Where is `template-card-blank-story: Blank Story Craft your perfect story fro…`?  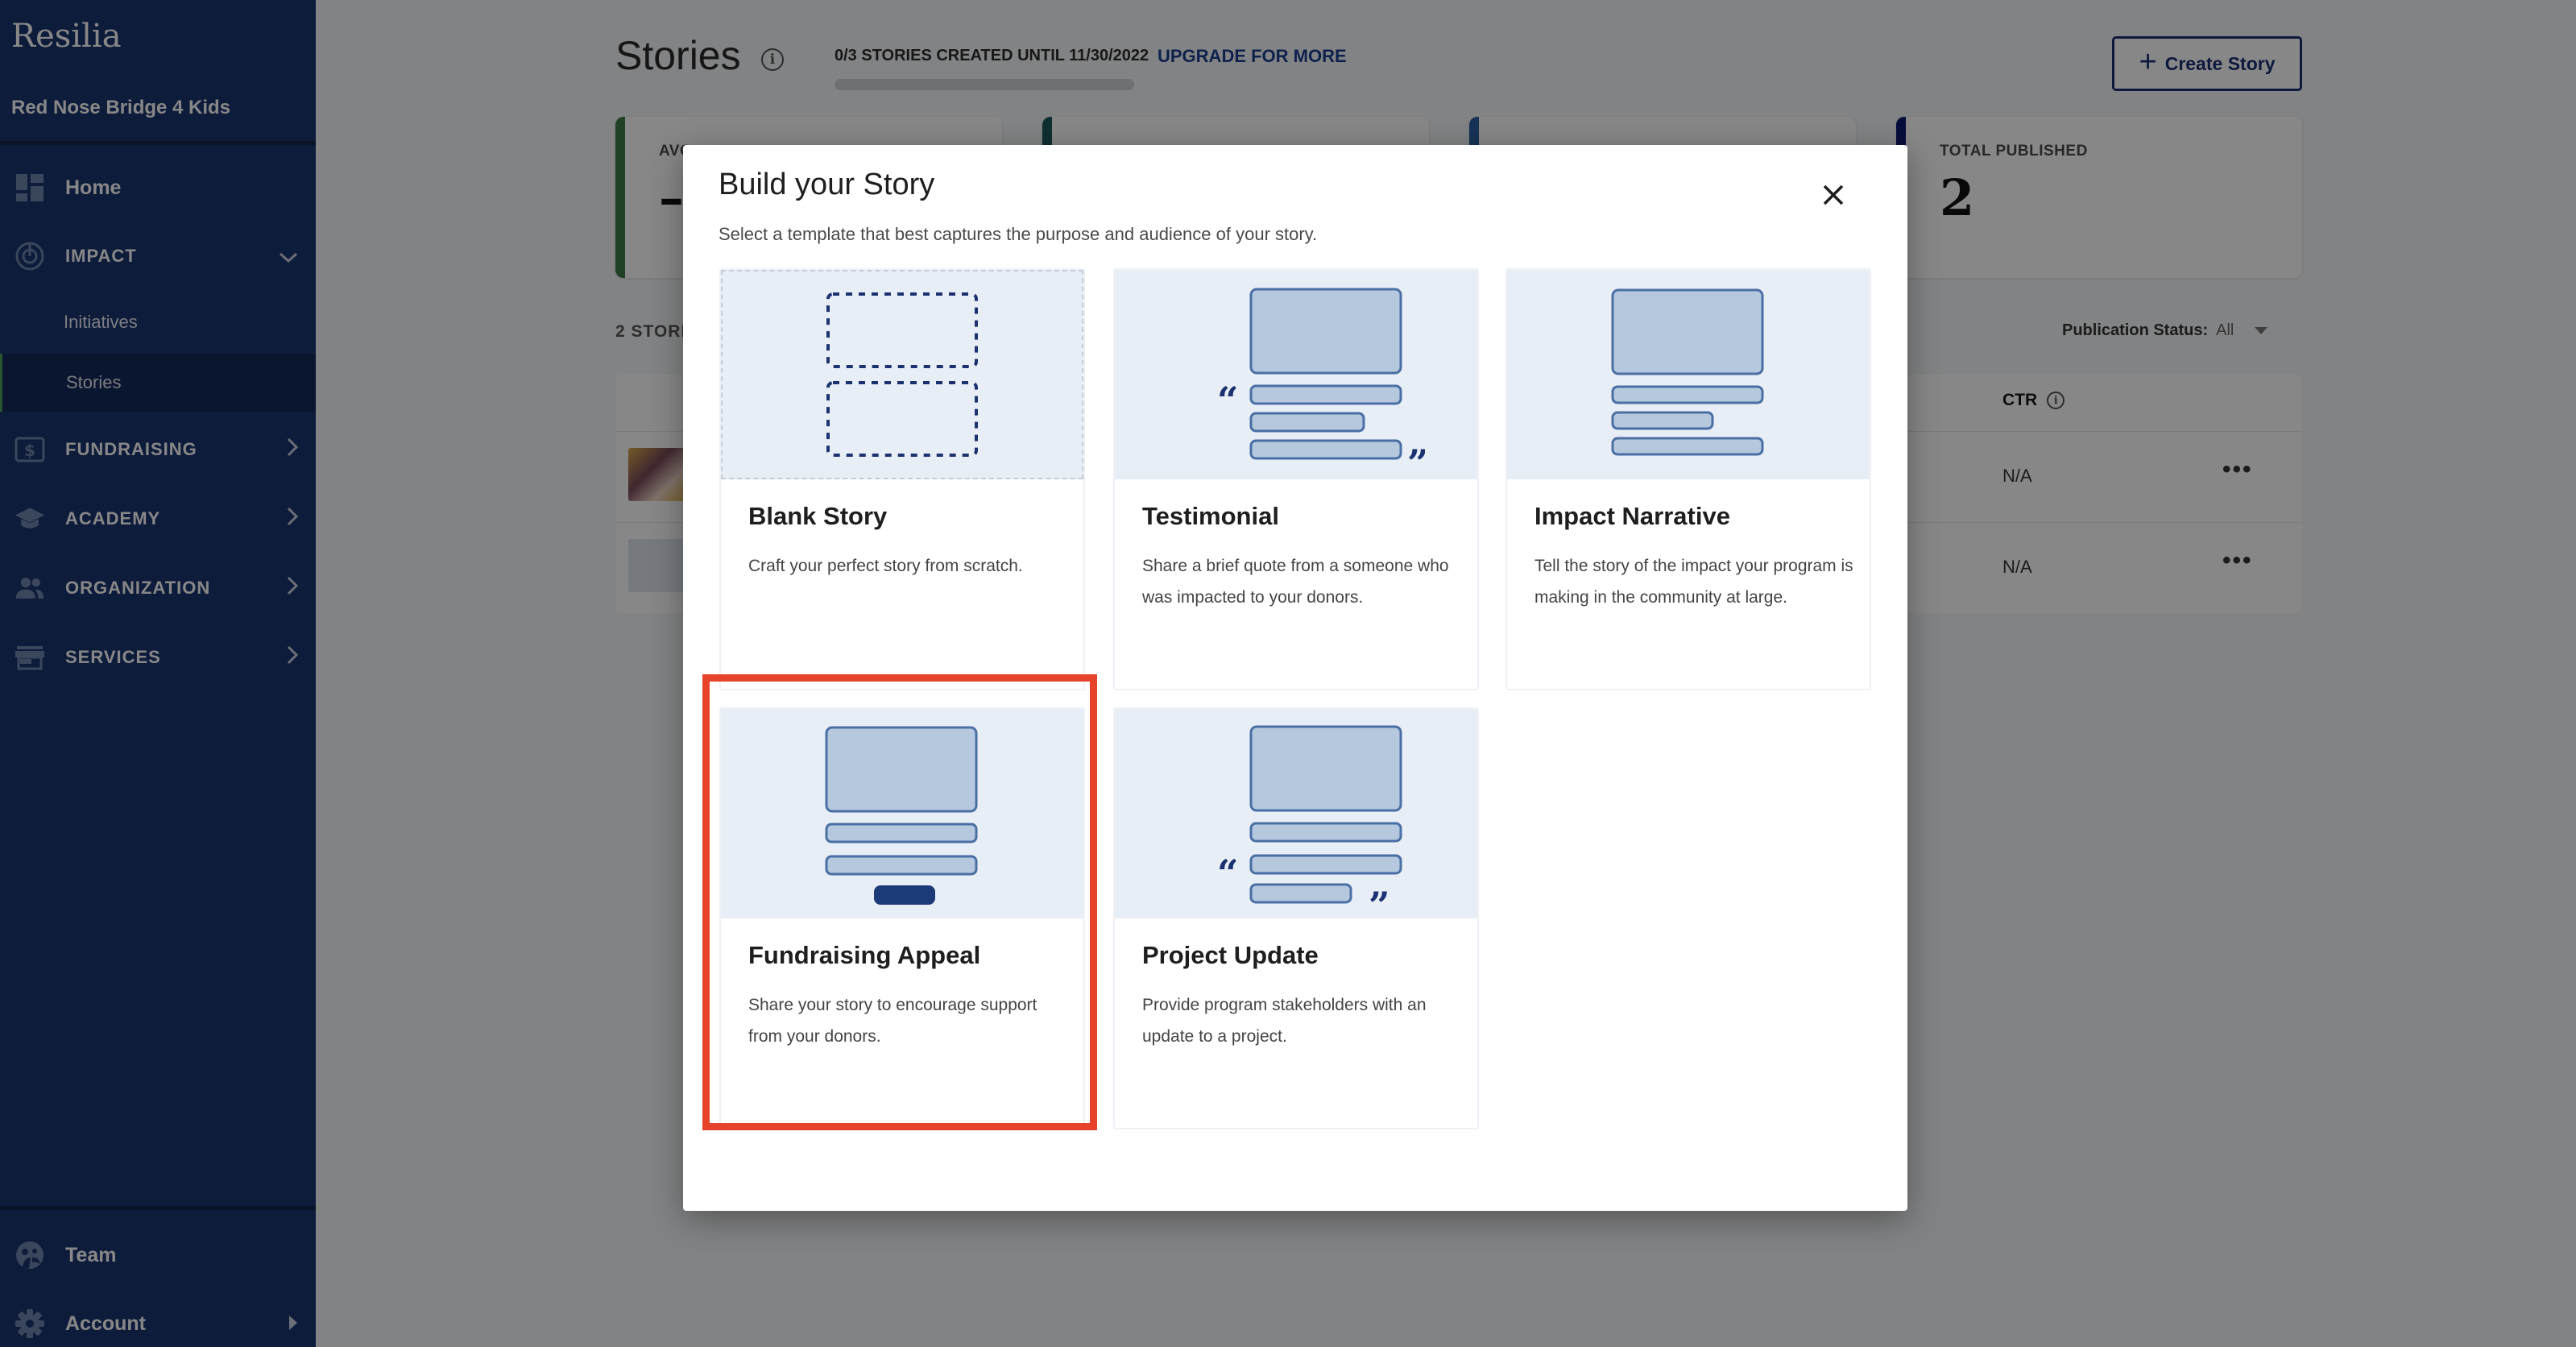 template-card-blank-story: Blank Story Craft your perfect story fro… is located at coordinates (902, 479).